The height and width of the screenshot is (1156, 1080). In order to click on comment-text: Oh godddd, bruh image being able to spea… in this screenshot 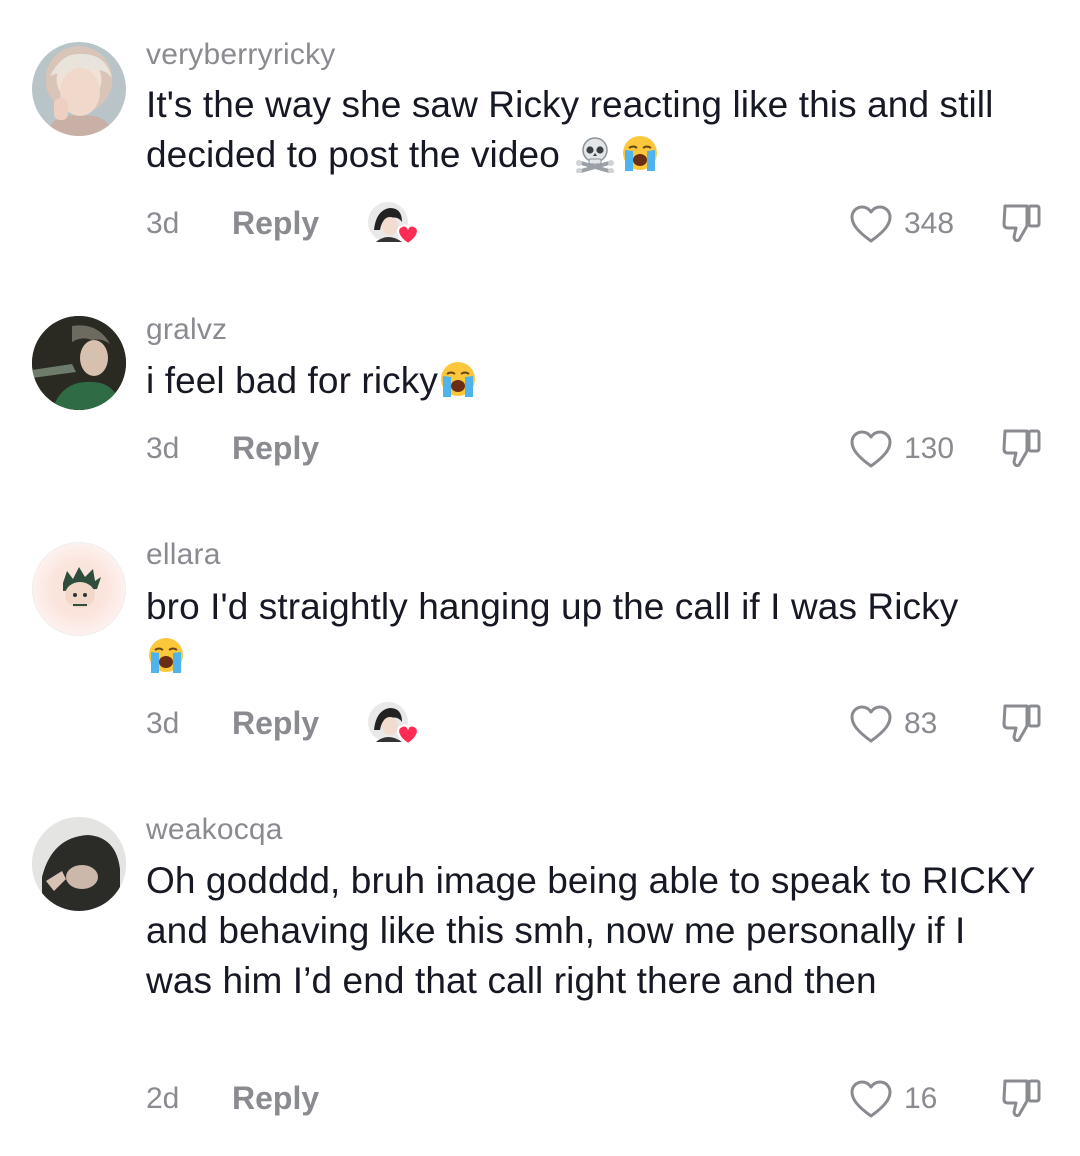, I will do `click(591, 931)`.